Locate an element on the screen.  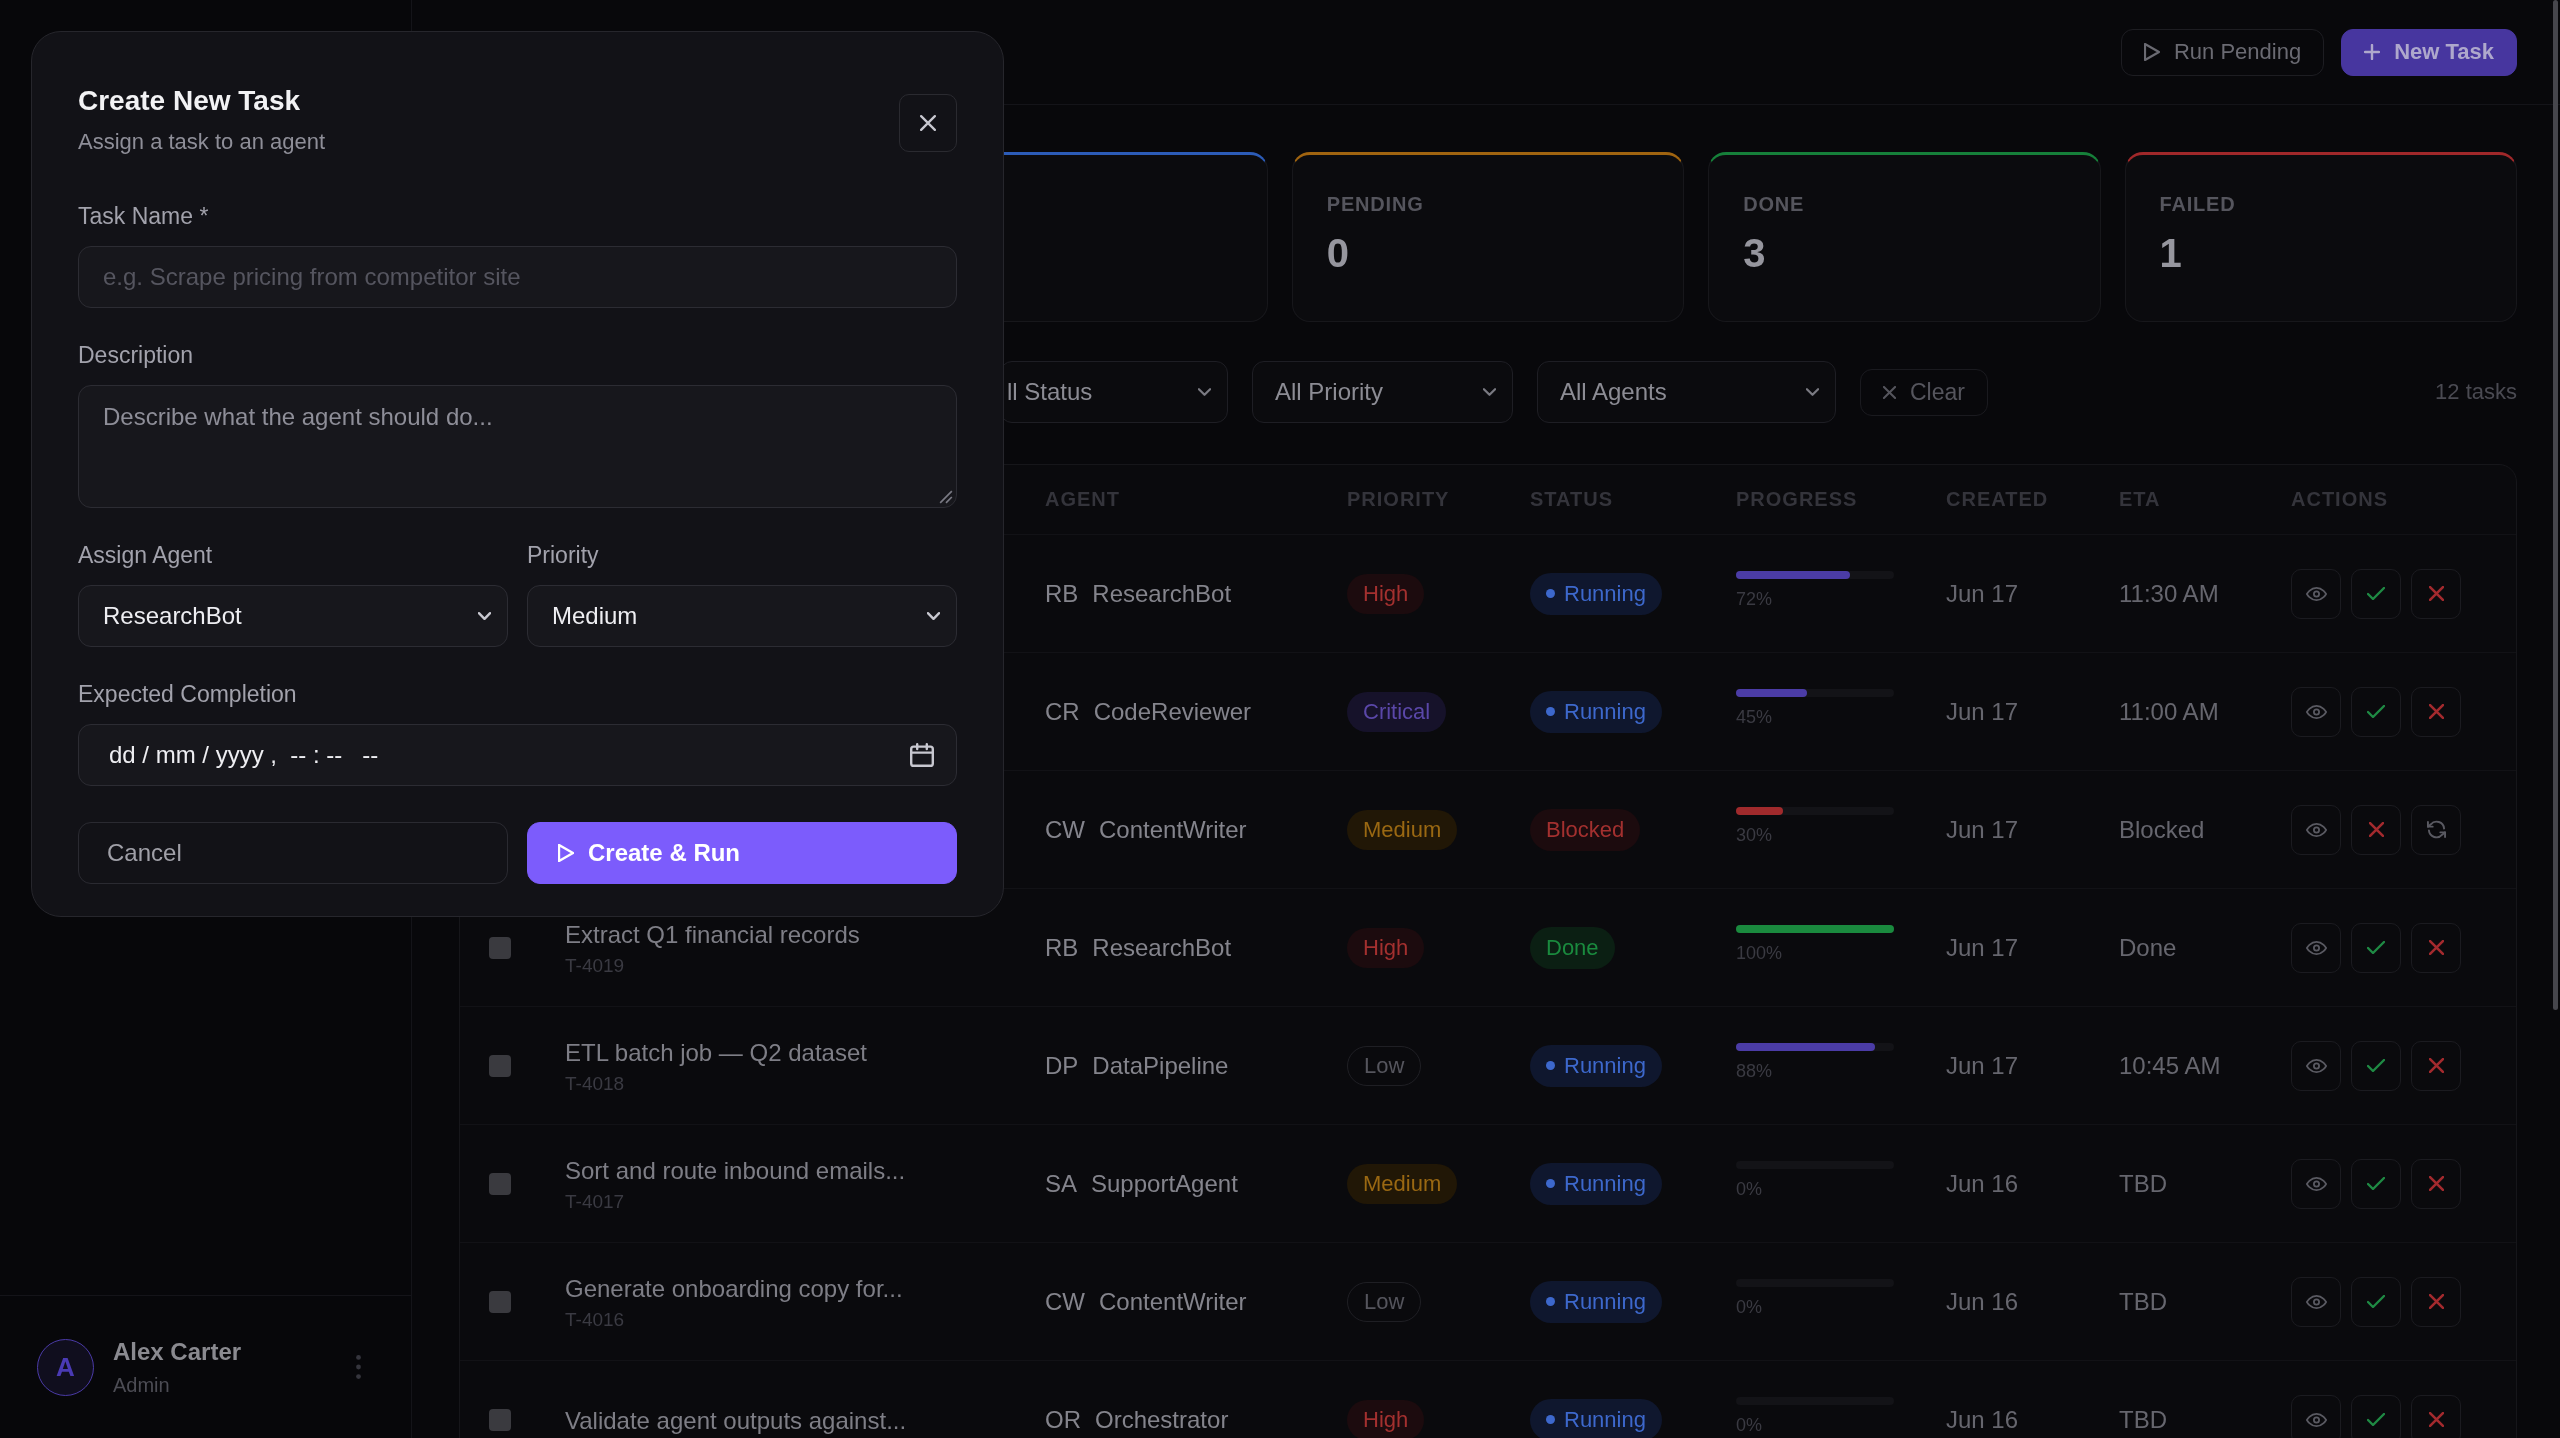
close-button is located at coordinates (928, 123).